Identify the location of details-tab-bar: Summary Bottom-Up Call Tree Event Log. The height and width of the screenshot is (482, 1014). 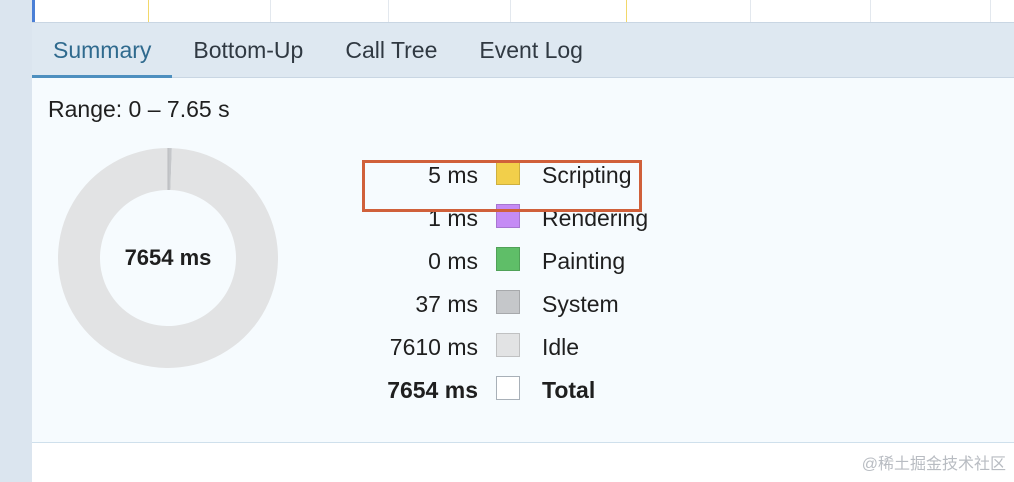
(523, 50).